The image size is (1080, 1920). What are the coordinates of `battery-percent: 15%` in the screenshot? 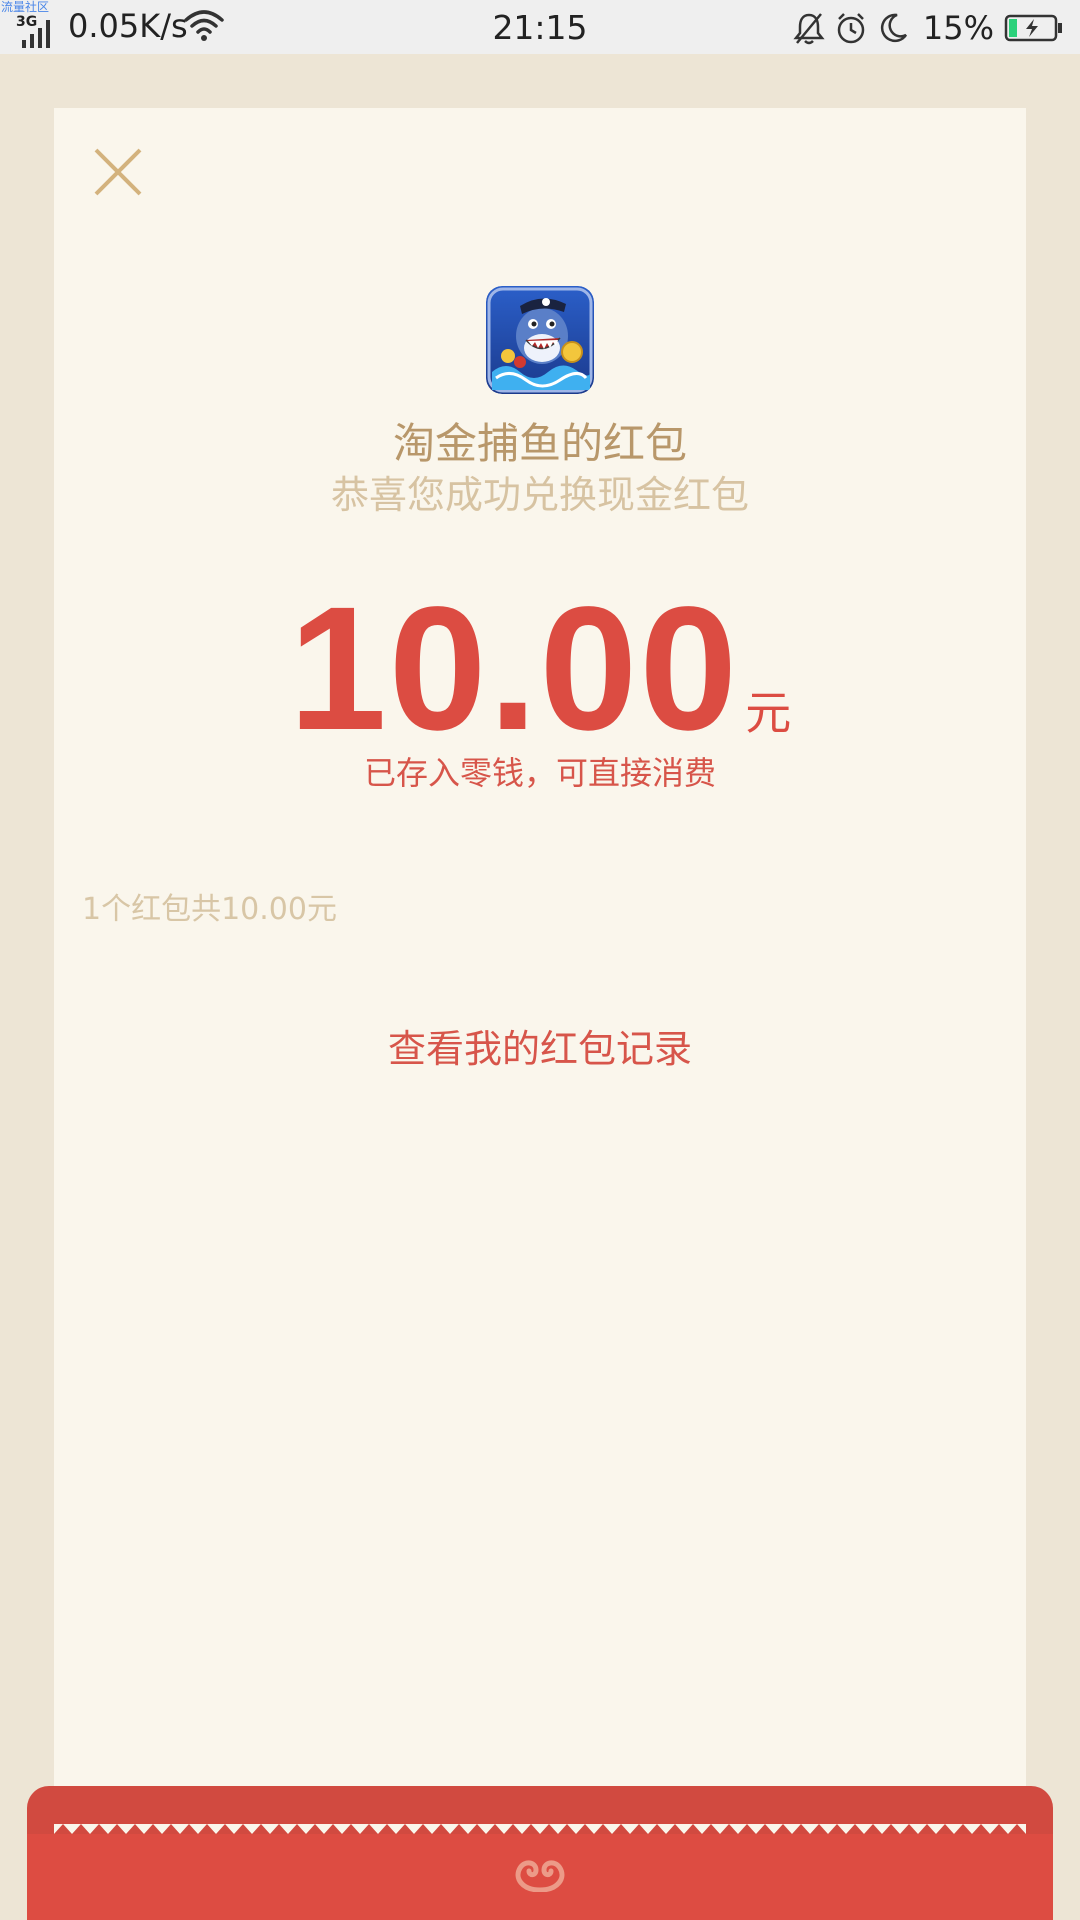 It's located at (958, 28).